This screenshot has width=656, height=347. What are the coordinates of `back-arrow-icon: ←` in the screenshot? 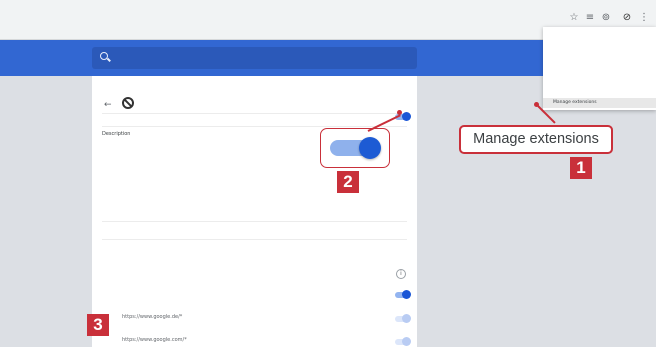 It's located at (108, 105).